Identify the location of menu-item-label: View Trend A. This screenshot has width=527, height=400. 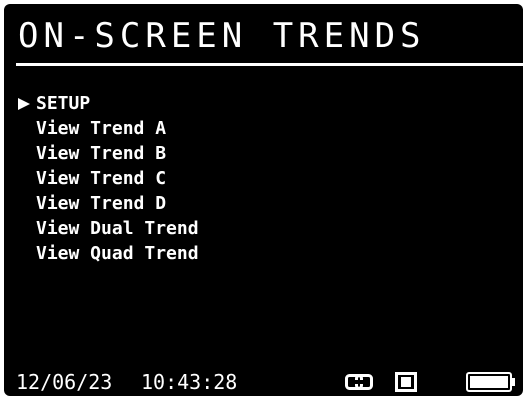
(101, 128).